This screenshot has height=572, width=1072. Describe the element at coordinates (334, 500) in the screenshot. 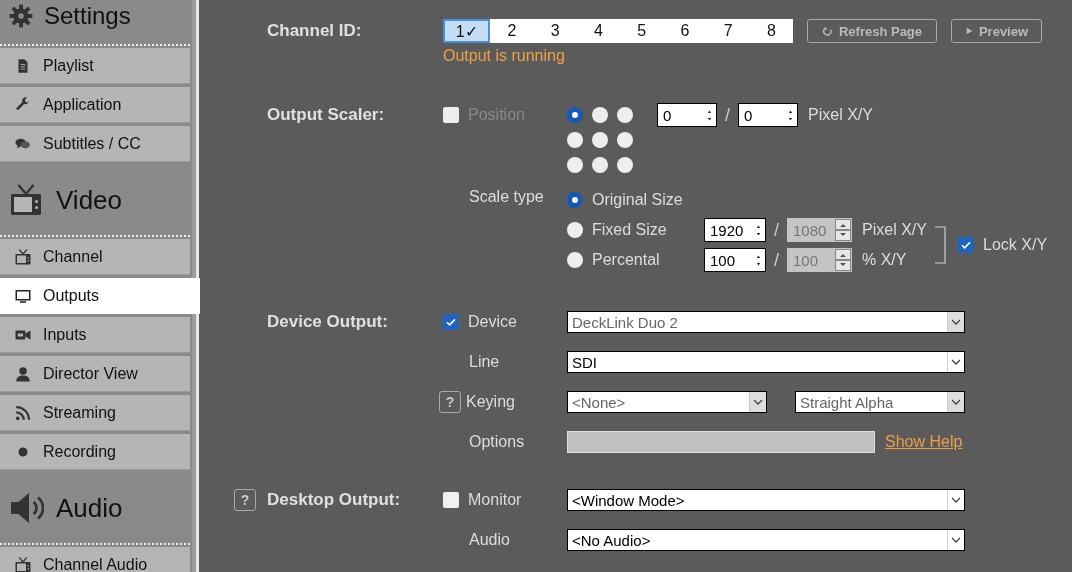

I see `field-label: Desktop Output:` at that location.